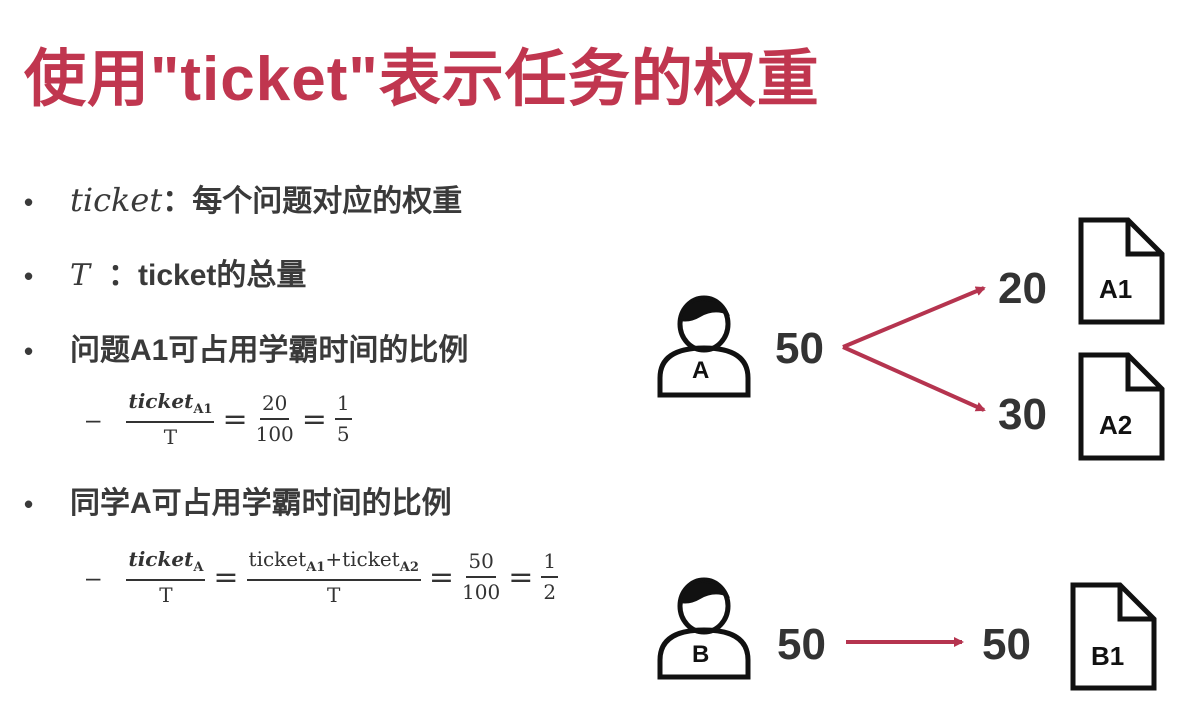  Describe the element at coordinates (914, 378) in the screenshot. I see `arrow-a-to-a2` at that location.